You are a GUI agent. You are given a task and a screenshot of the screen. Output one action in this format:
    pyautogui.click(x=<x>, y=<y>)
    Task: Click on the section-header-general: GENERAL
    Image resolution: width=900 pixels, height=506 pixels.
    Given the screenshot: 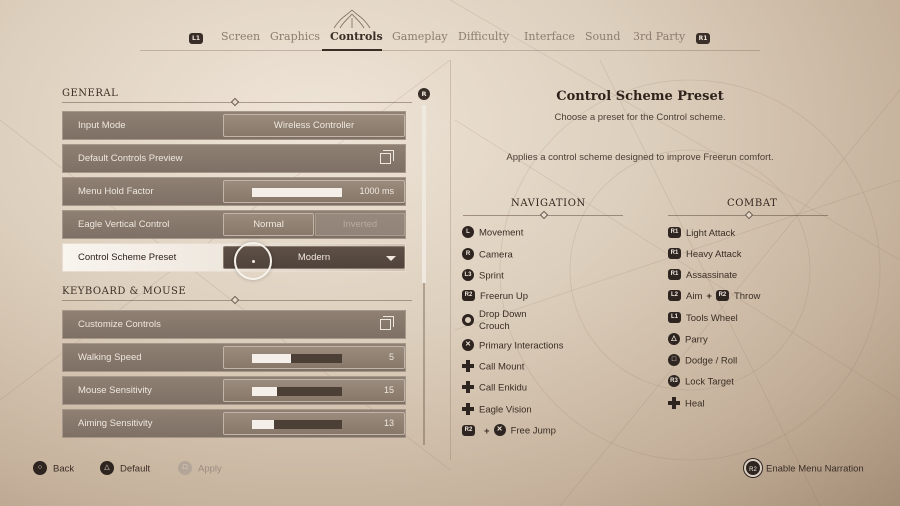 What is the action you would take?
    pyautogui.click(x=90, y=93)
    